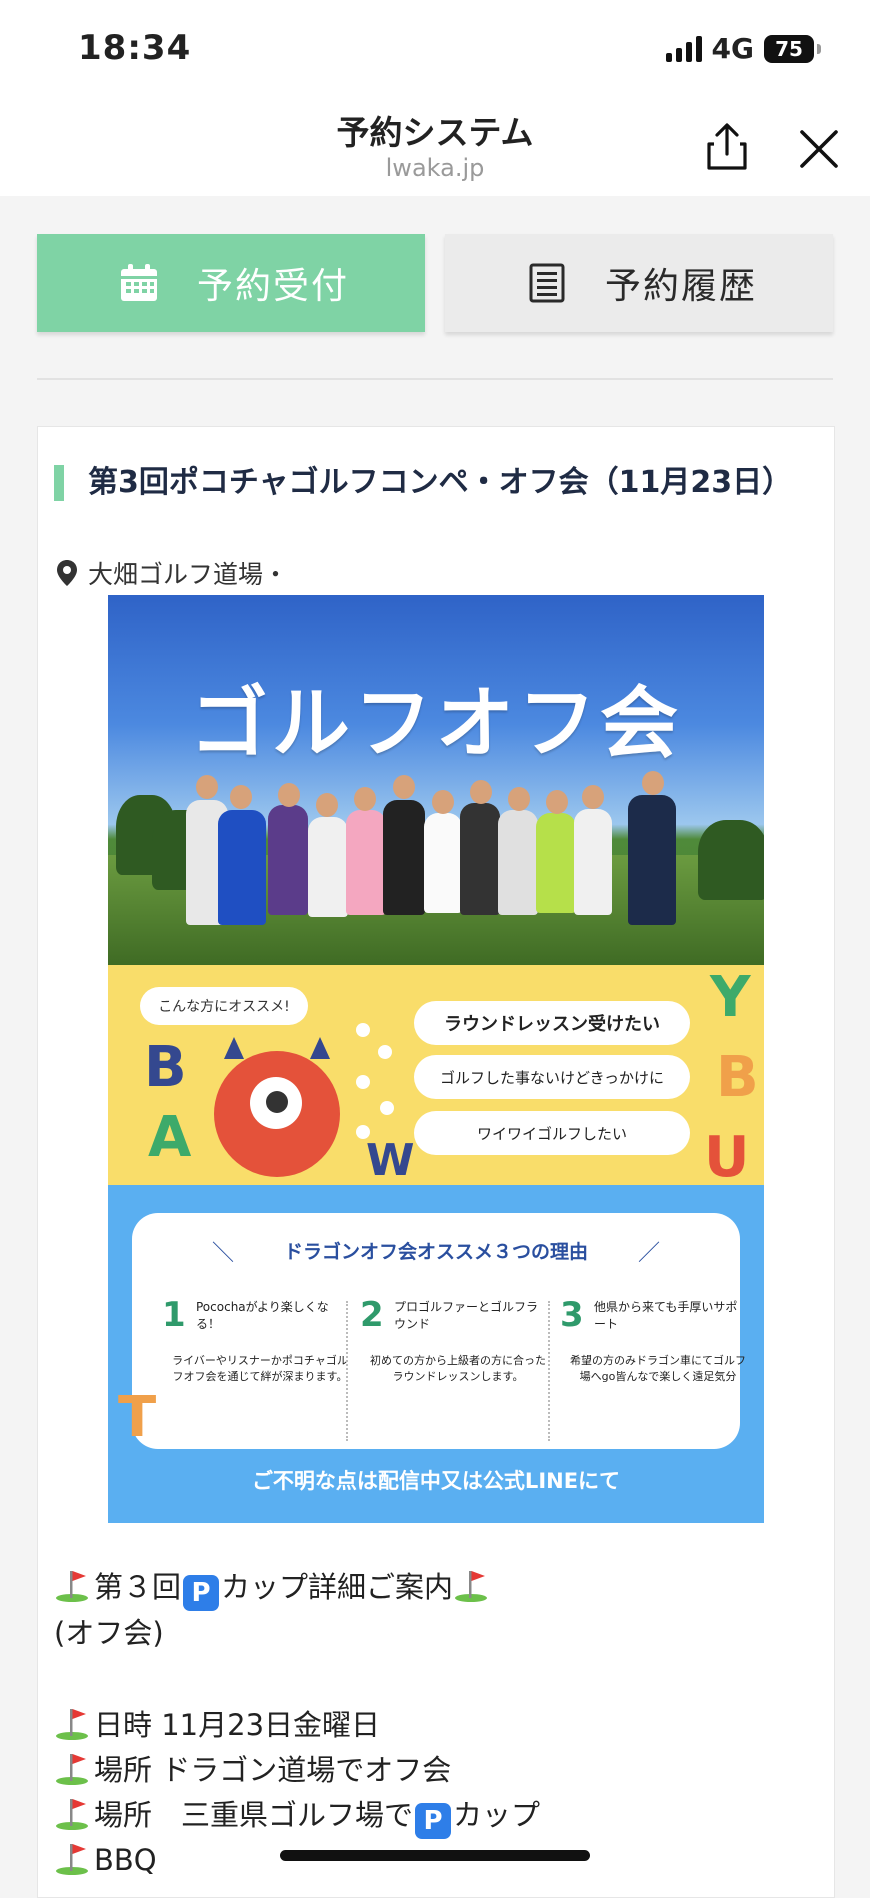 This screenshot has height=1898, width=870. Describe the element at coordinates (135, 48) in the screenshot. I see `status-time: 18:34` at that location.